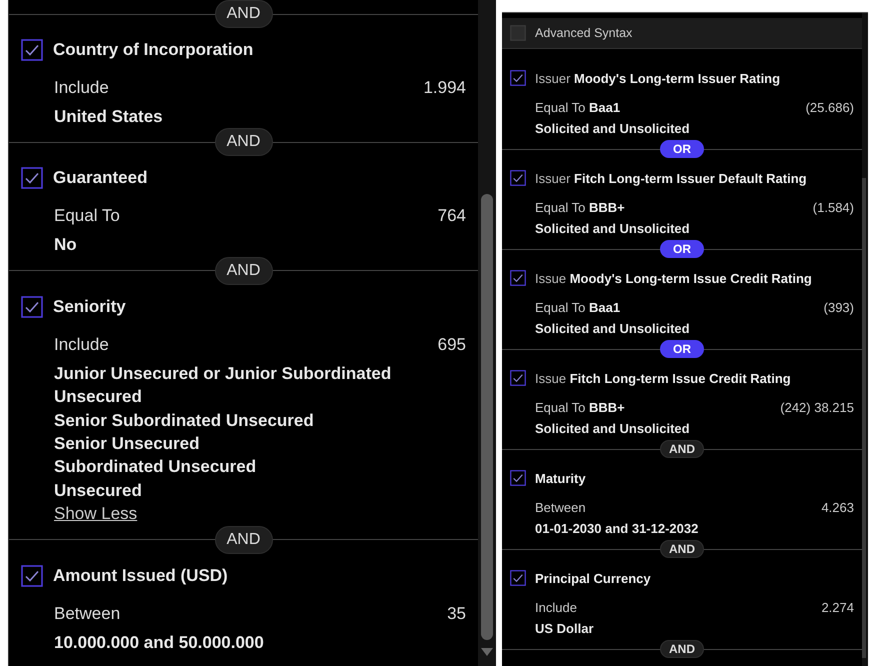 Image resolution: width=872 pixels, height=666 pixels. Describe the element at coordinates (565, 629) in the screenshot. I see `criterion-value: US Dollar` at that location.